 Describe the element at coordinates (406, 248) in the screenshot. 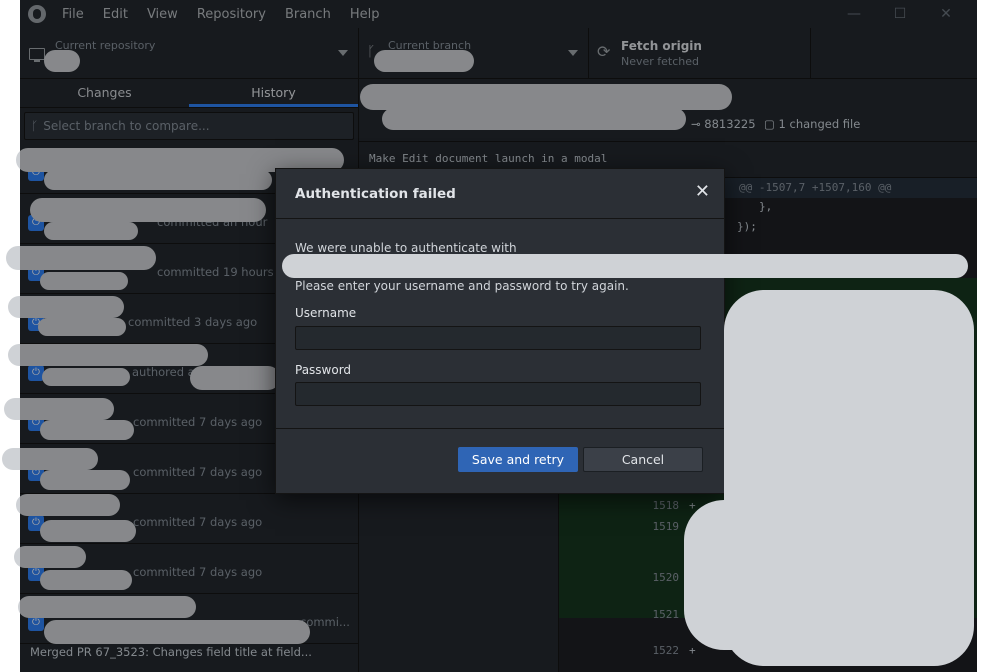

I see `auth-error-message: We were unable to authenticate with` at that location.